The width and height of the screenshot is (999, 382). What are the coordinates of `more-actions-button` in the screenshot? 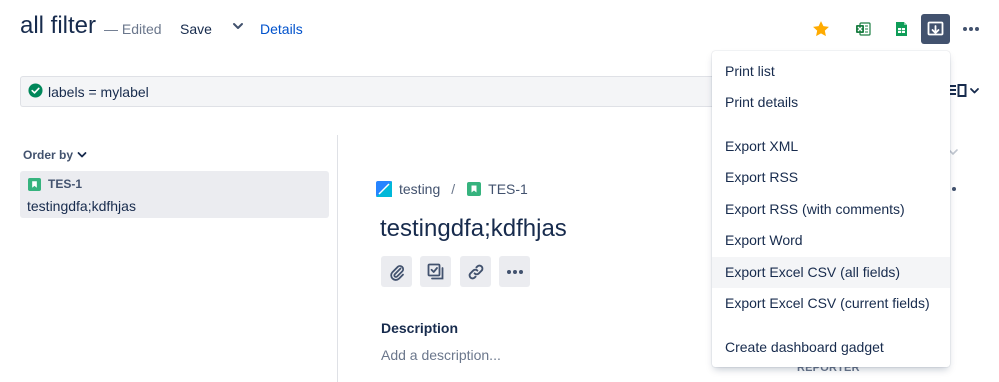 It's located at (971, 29).